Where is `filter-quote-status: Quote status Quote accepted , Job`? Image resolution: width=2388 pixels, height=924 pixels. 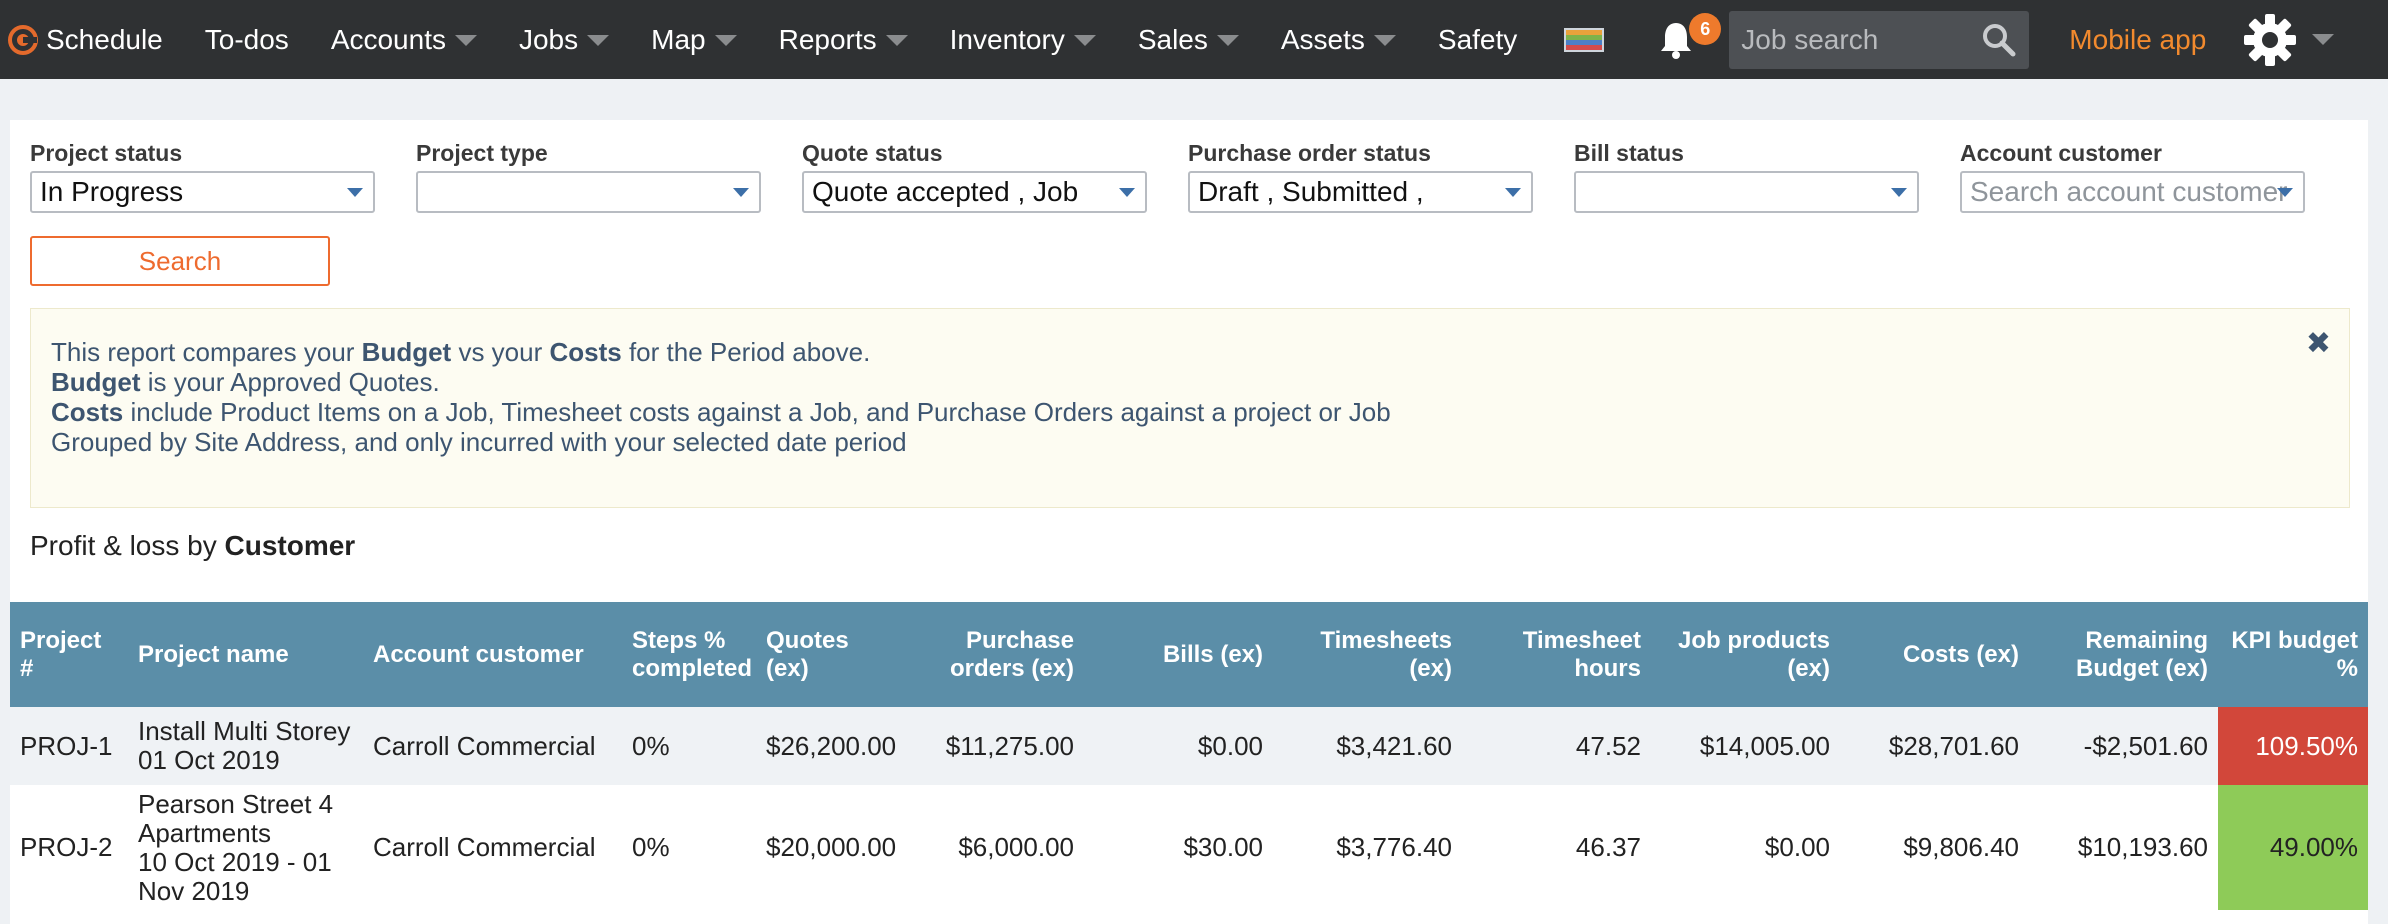
filter-quote-status: Quote status Quote accepted , Job is located at coordinates (974, 176).